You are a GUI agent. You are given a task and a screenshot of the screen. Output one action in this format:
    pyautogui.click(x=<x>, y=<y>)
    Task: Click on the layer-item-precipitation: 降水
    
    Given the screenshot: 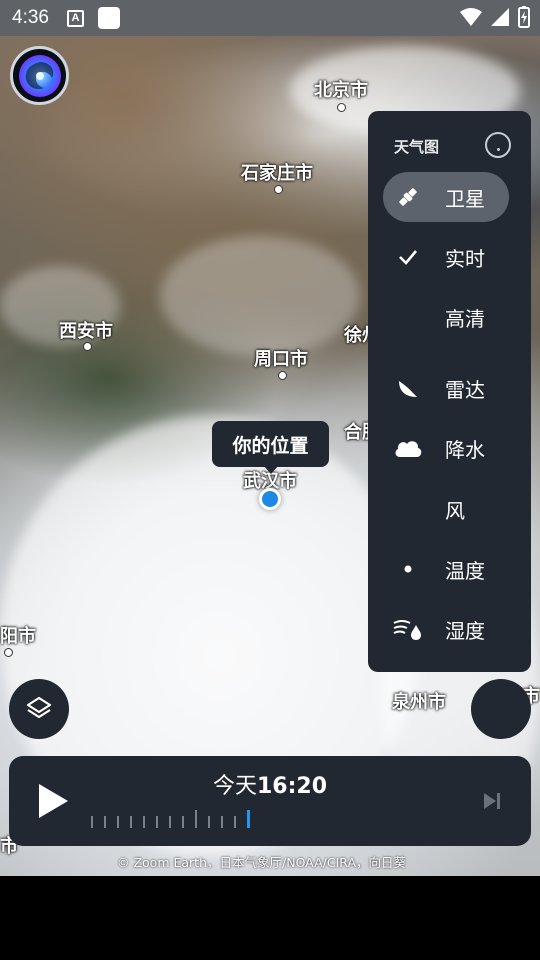 What is the action you would take?
    pyautogui.click(x=446, y=448)
    